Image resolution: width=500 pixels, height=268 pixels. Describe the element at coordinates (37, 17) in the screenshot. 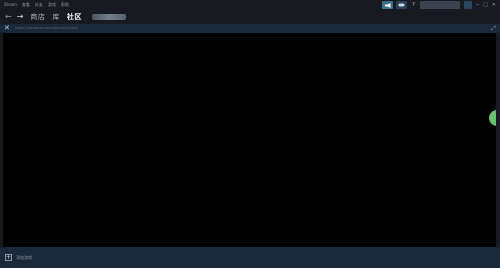

I see `tab-store: 商店` at that location.